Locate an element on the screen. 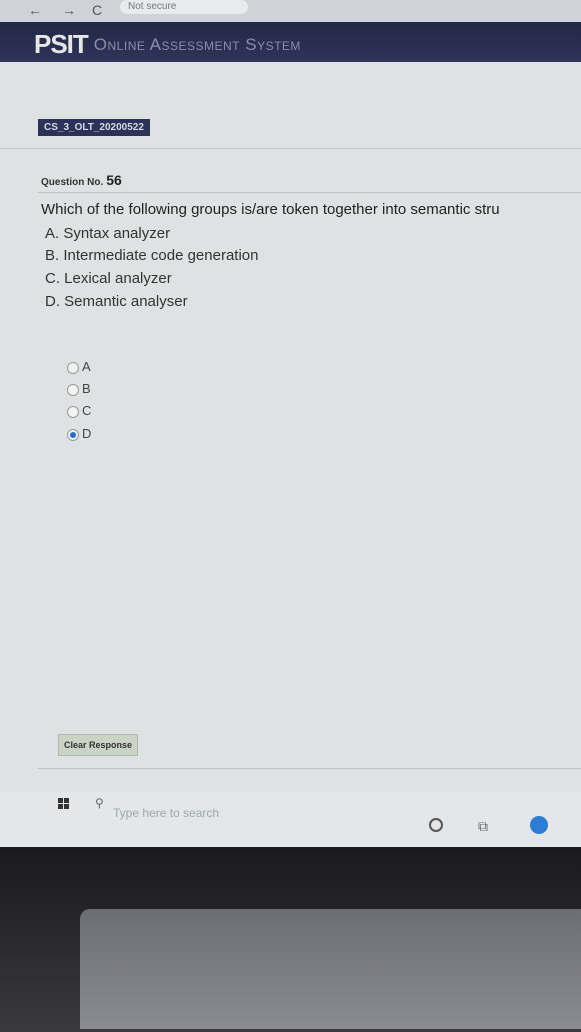  option-text-b: B. Intermediate code generation is located at coordinates (152, 255).